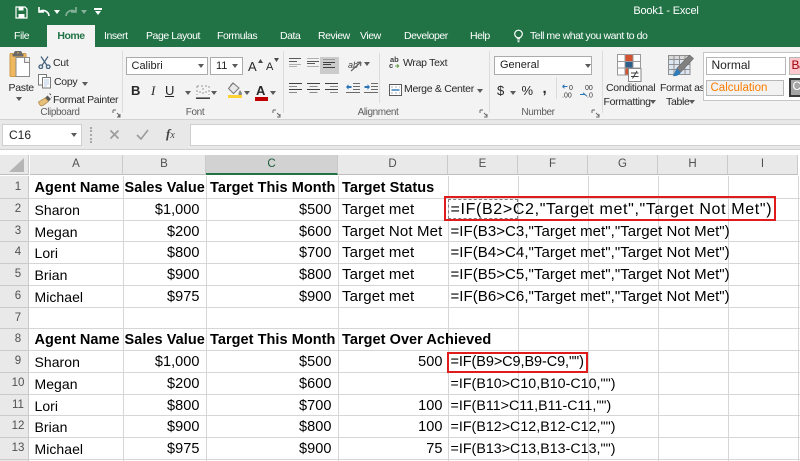 The height and width of the screenshot is (461, 800). Describe the element at coordinates (590, 96) in the screenshot. I see `svg-text: .0` at that location.